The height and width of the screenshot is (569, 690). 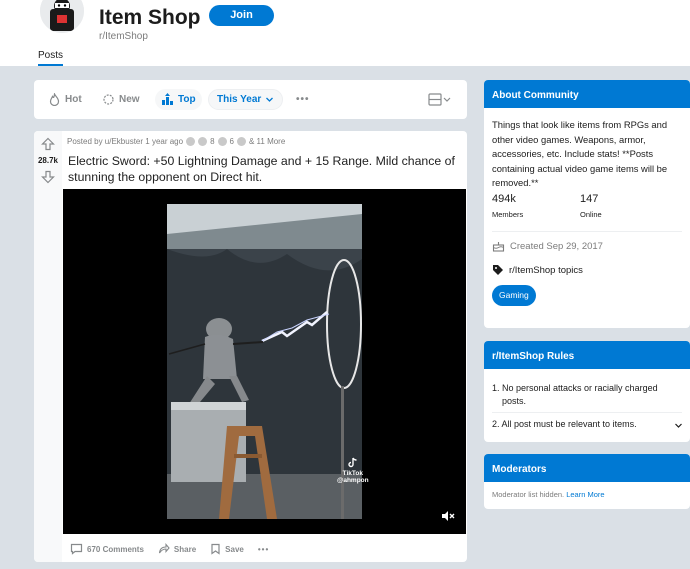 What do you see at coordinates (508, 214) in the screenshot?
I see `members-label: Members` at bounding box center [508, 214].